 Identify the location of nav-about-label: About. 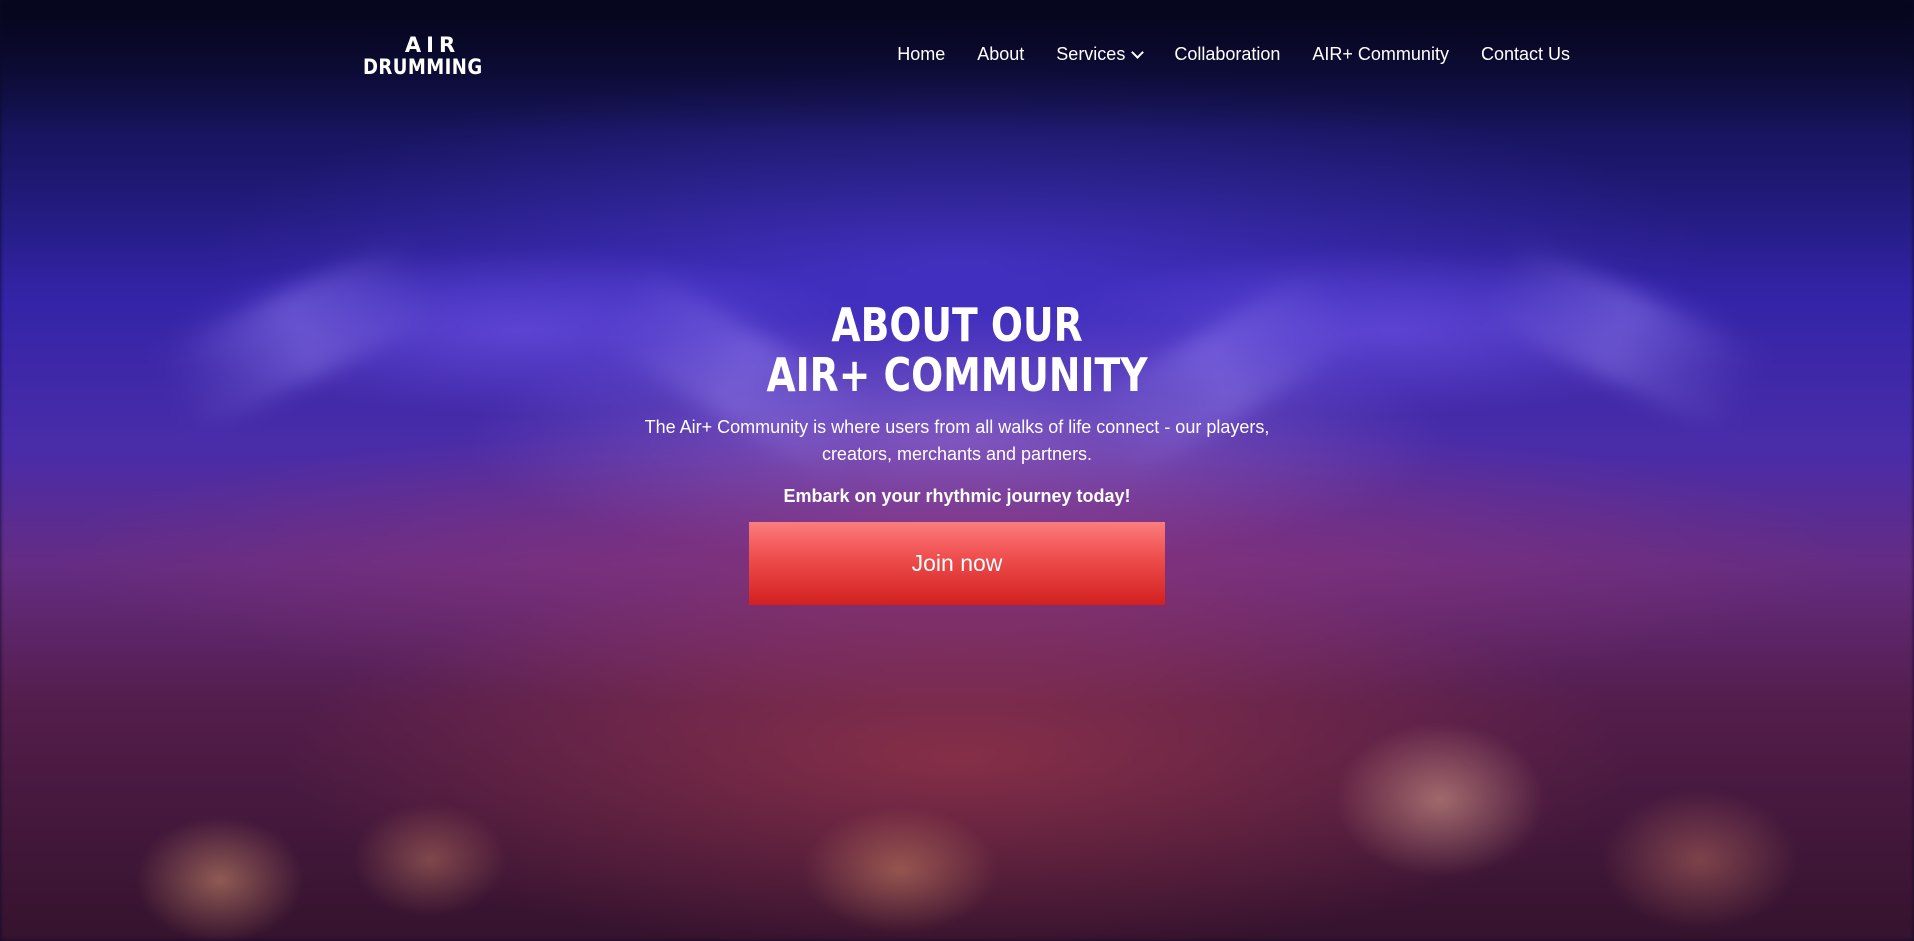
(1001, 54).